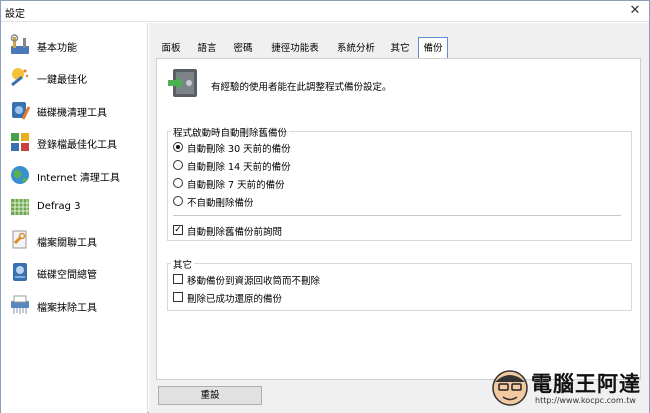 The width and height of the screenshot is (650, 413). Describe the element at coordinates (236, 185) in the screenshot. I see `option-label: 自動刪除 7 天前的備份` at that location.